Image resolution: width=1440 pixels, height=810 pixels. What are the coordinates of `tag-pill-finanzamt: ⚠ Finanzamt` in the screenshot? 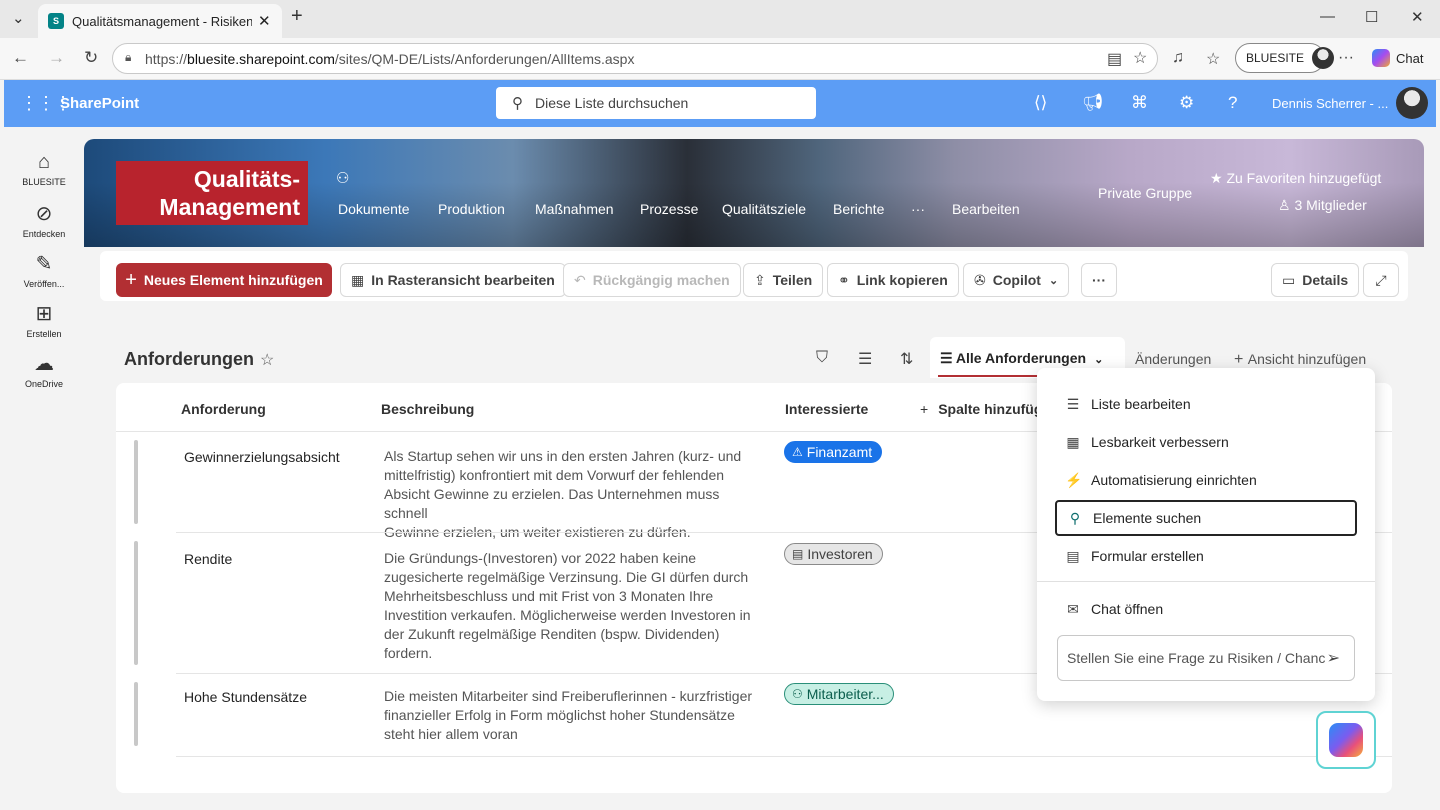 It's located at (833, 452).